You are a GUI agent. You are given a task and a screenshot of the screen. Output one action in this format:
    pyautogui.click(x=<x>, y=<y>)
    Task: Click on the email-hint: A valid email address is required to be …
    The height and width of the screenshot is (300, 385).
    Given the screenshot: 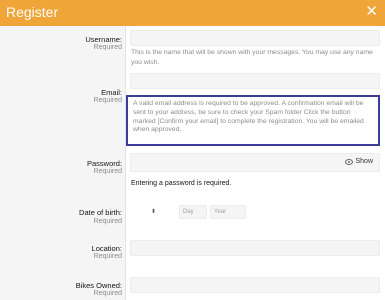 What is the action you would take?
    pyautogui.click(x=253, y=120)
    